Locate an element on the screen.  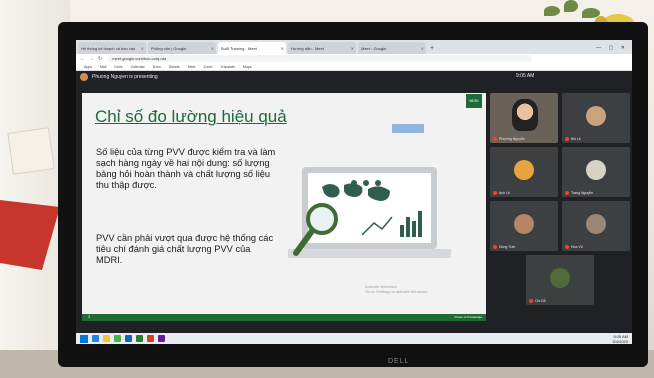
windows-taskbar: 9:05 AM 3/4/2020 is located at coordinates (354, 338).